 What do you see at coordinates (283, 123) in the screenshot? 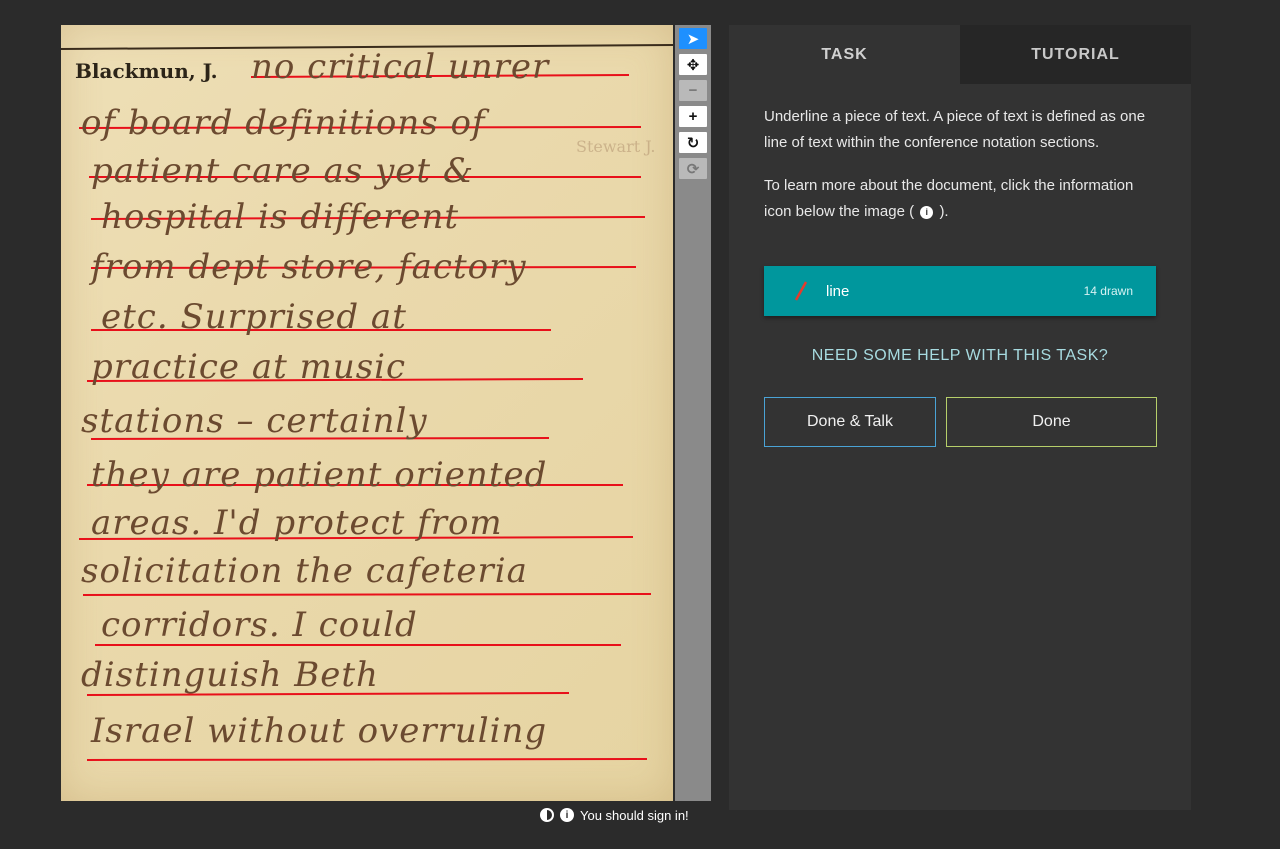
I see `handwritten-line: of board definitions of` at bounding box center [283, 123].